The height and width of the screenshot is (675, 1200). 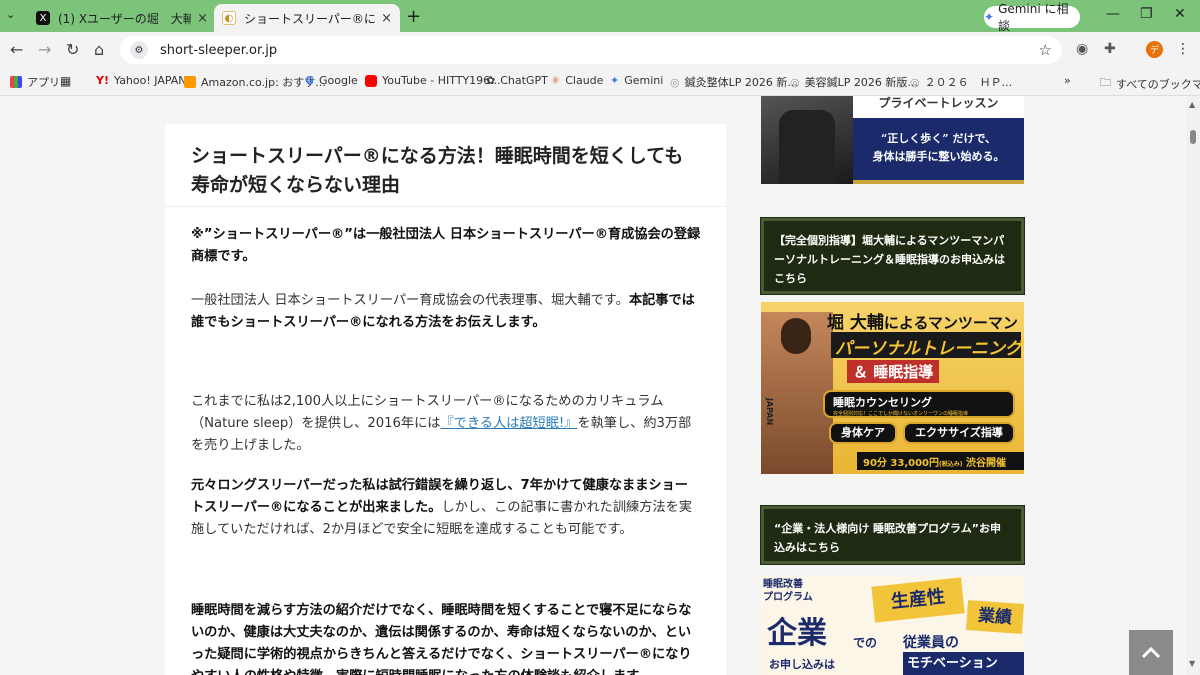 What do you see at coordinates (963, 663) in the screenshot?
I see `motivation-text: モチベーション` at bounding box center [963, 663].